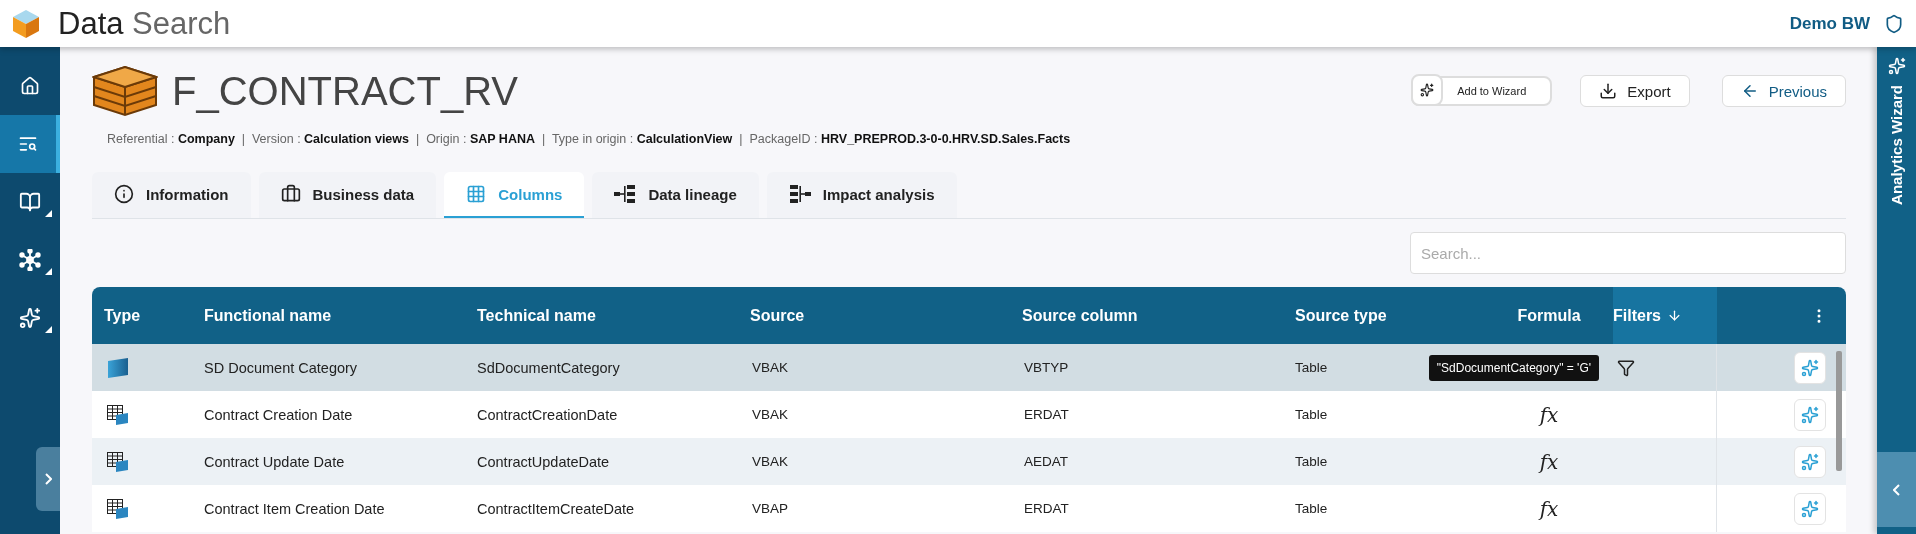 The width and height of the screenshot is (1916, 534). I want to click on metadata-line: Referential : Company | Version : Calculation views | Origin : SAP HANA | Type in origin : CalculationView | PackageID : HRV_PREPROD.3-0-0.HRV.SD.Sales.Facts, so click(589, 139).